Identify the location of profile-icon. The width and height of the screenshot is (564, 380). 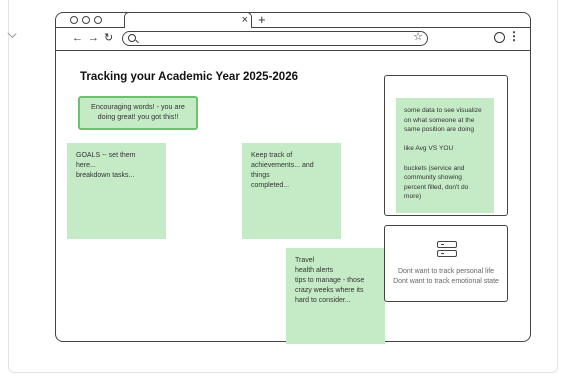
(499, 37).